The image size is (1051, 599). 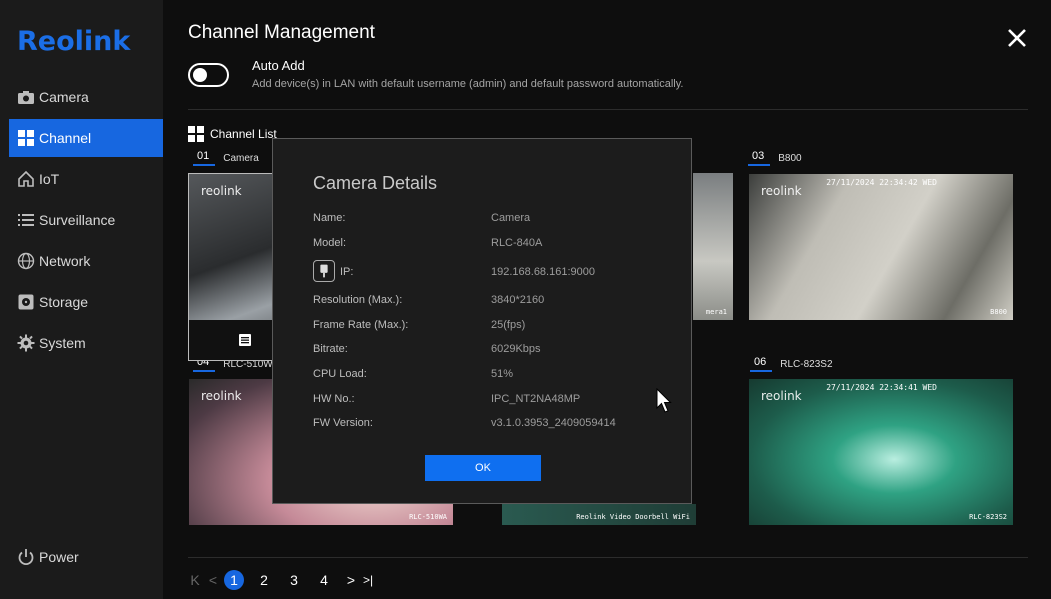 I want to click on channel-name: RLC-823S2, so click(x=806, y=364).